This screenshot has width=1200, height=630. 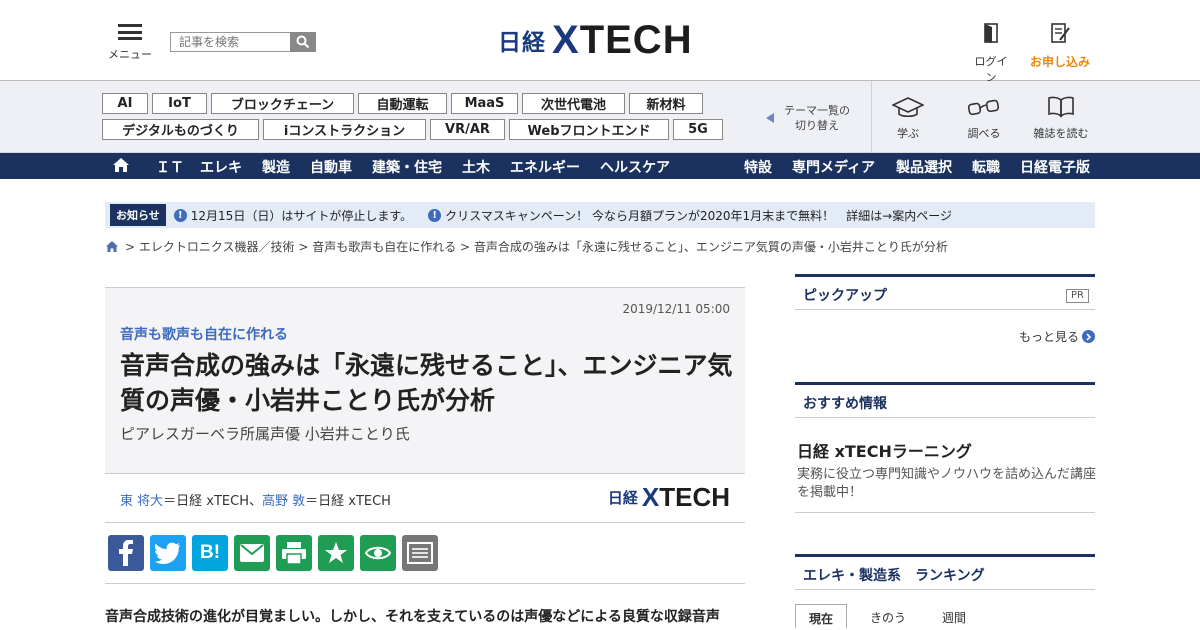 I want to click on nav-item-media: 専門メディア, so click(x=833, y=167).